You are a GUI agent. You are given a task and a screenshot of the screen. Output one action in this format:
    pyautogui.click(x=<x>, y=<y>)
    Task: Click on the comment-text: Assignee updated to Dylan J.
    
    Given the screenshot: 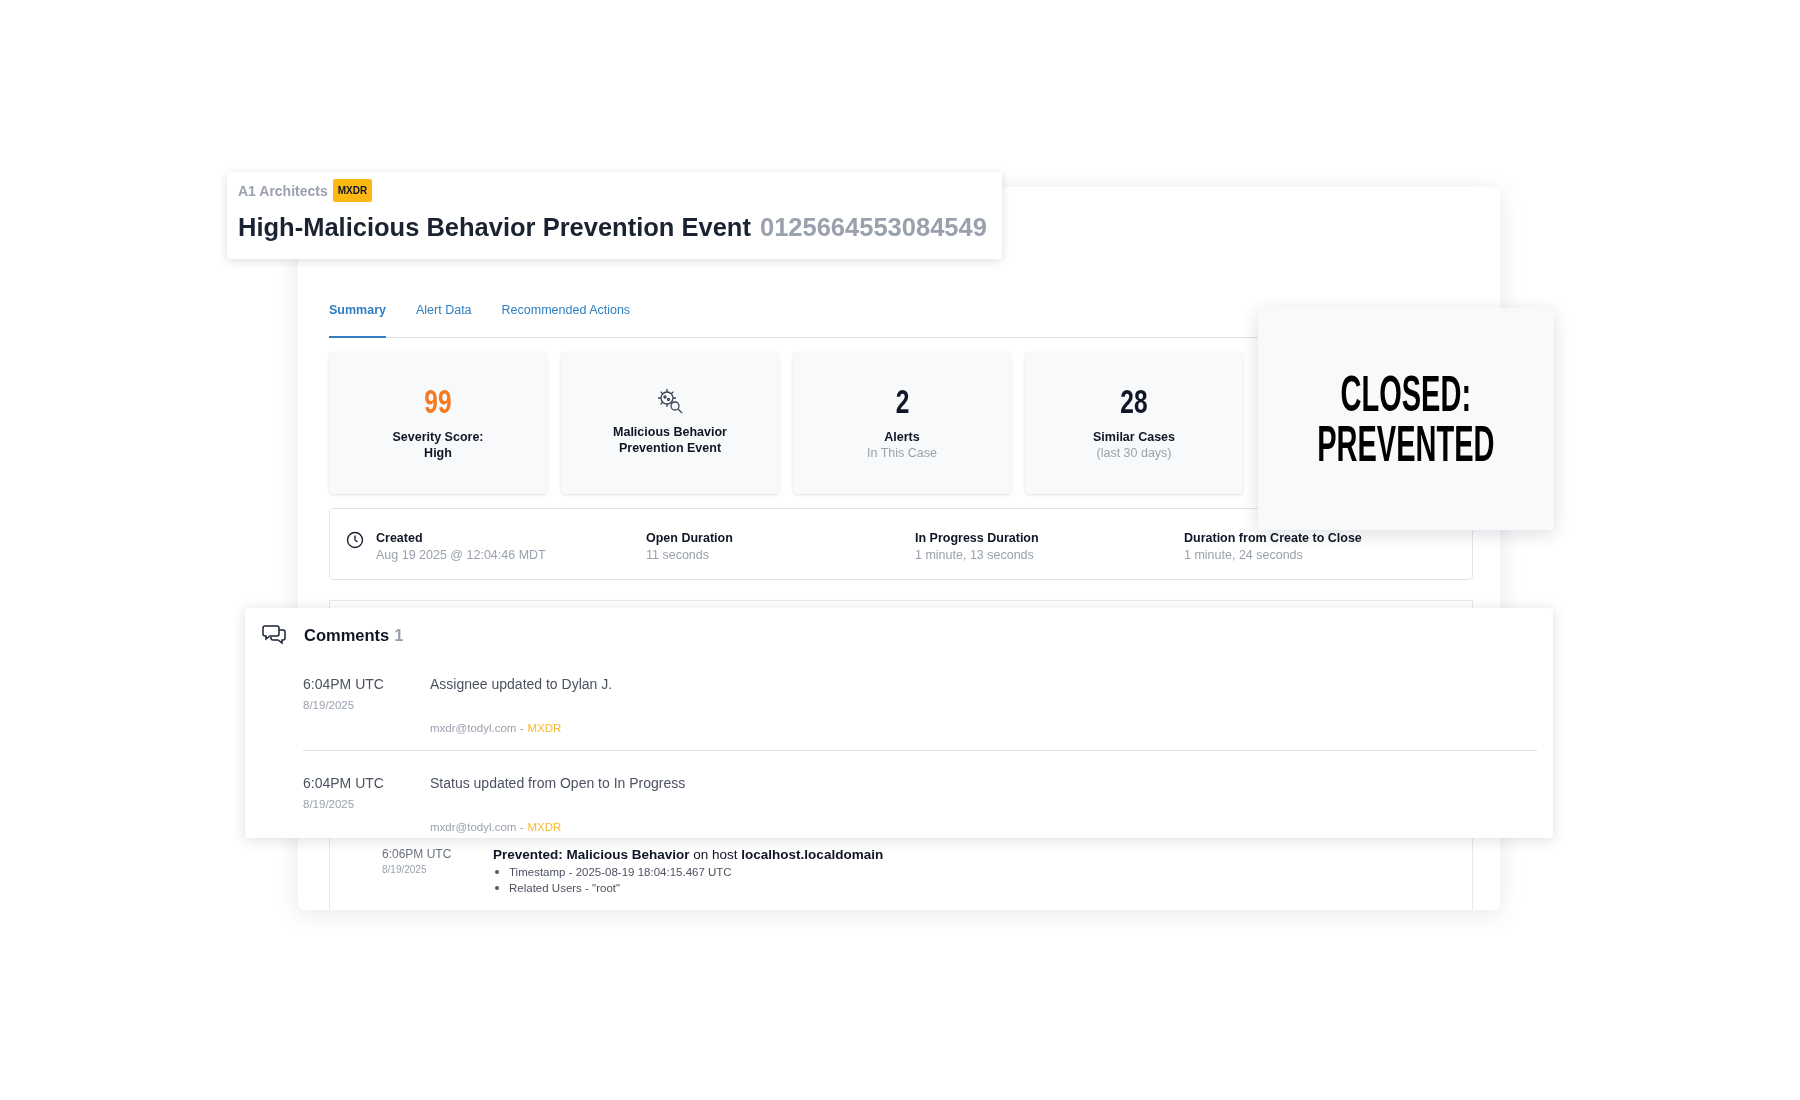 What is the action you would take?
    pyautogui.click(x=521, y=684)
    